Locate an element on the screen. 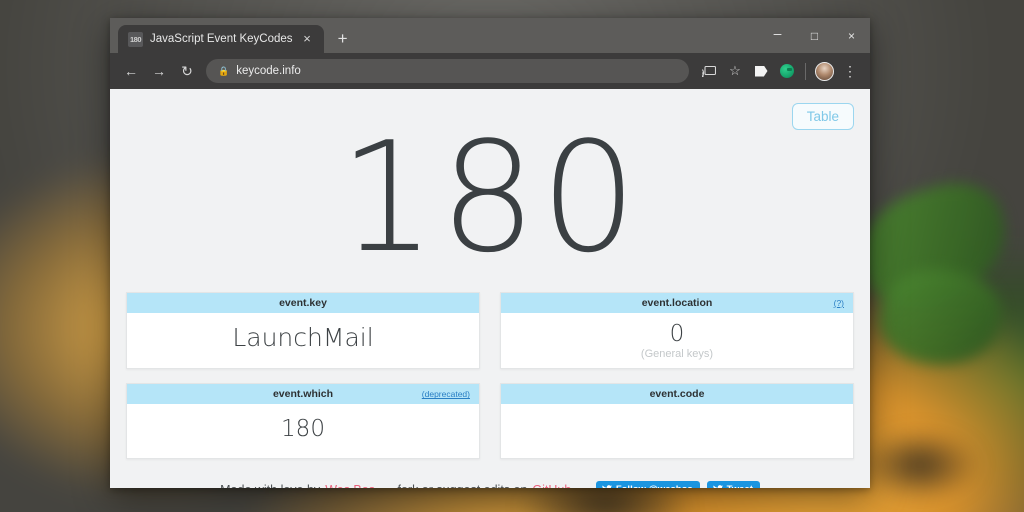 This screenshot has height=512, width=1024. twitter-tweet-button: Tweet is located at coordinates (733, 484).